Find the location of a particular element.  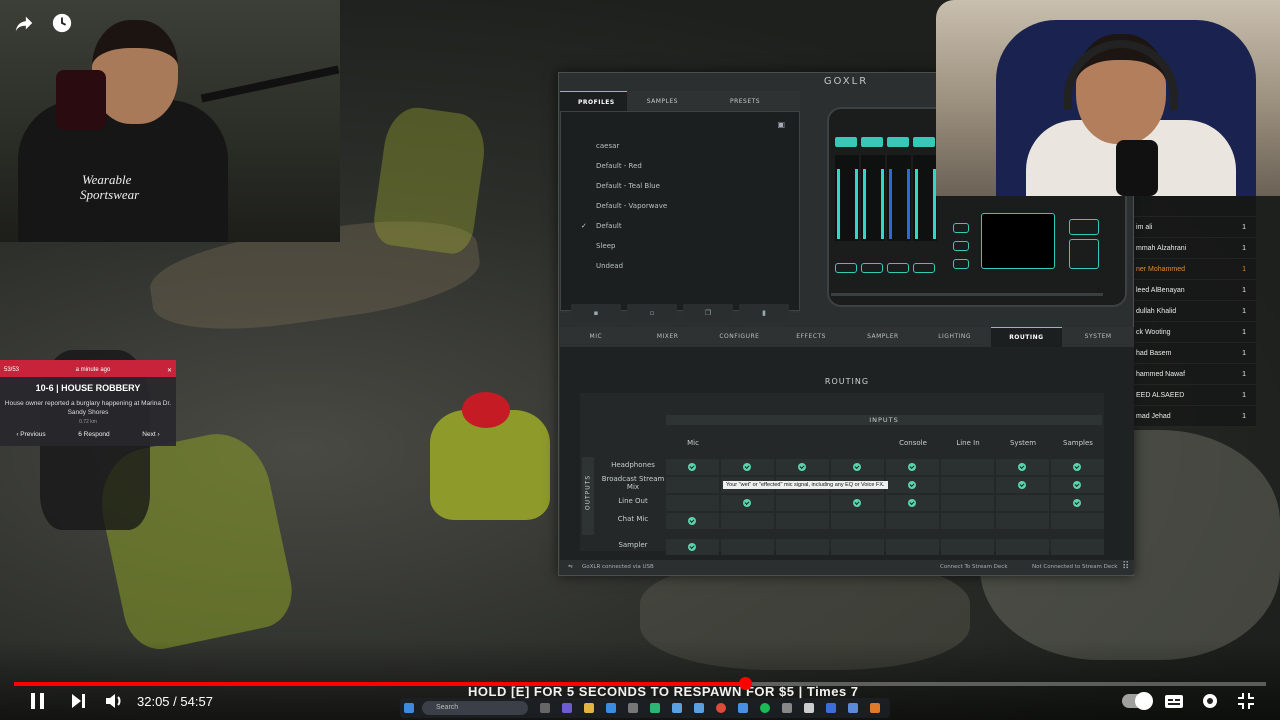

tab-sampler: SAMPLER is located at coordinates (883, 337).